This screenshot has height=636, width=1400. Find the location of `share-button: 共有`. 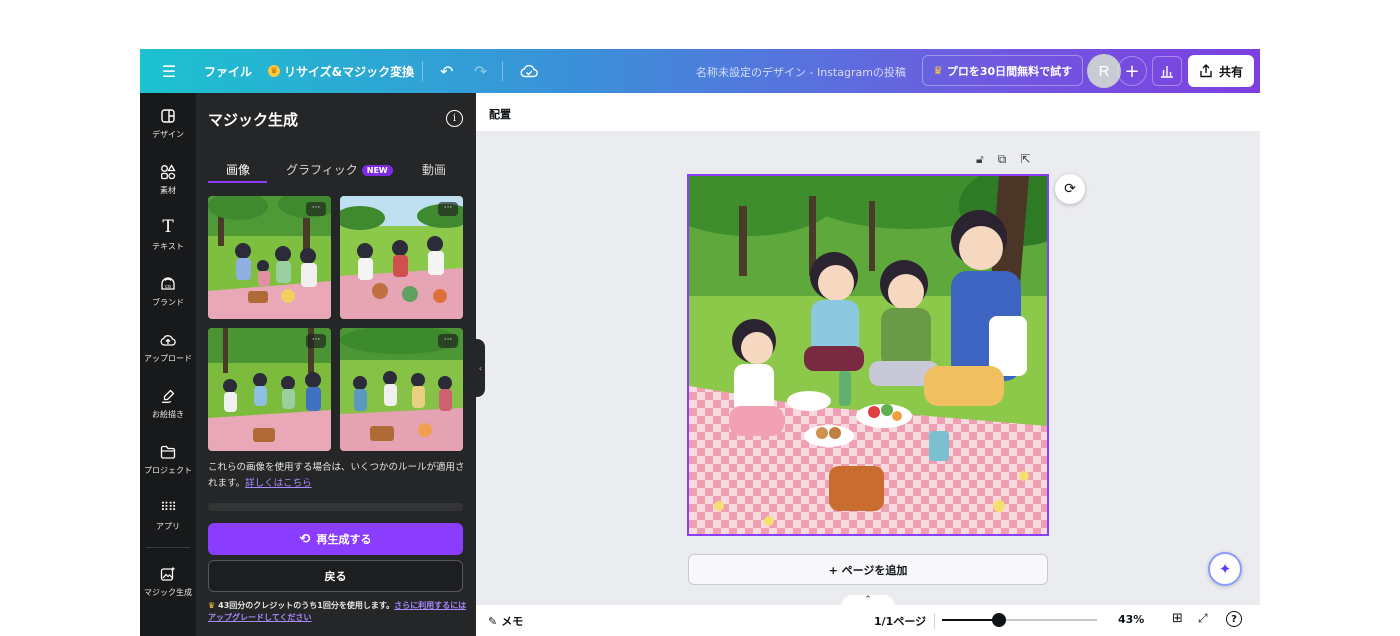

share-button: 共有 is located at coordinates (1221, 71).